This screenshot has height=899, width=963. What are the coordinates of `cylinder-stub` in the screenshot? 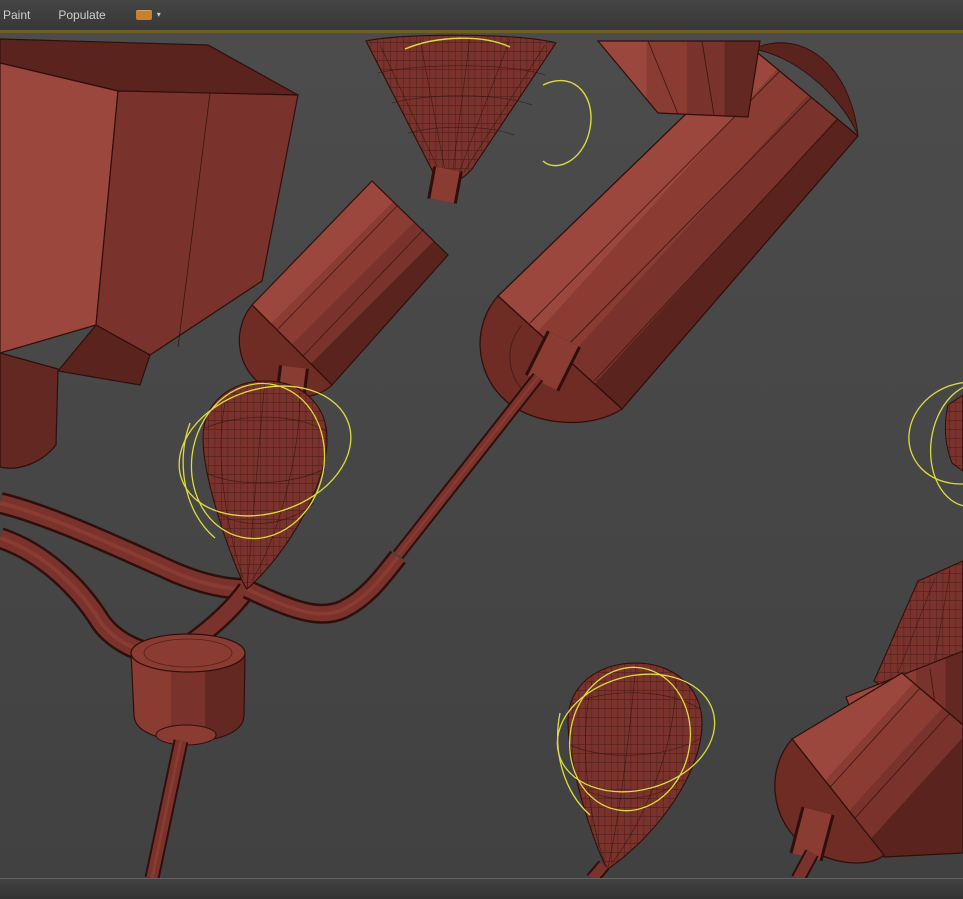 It's located at (553, 361).